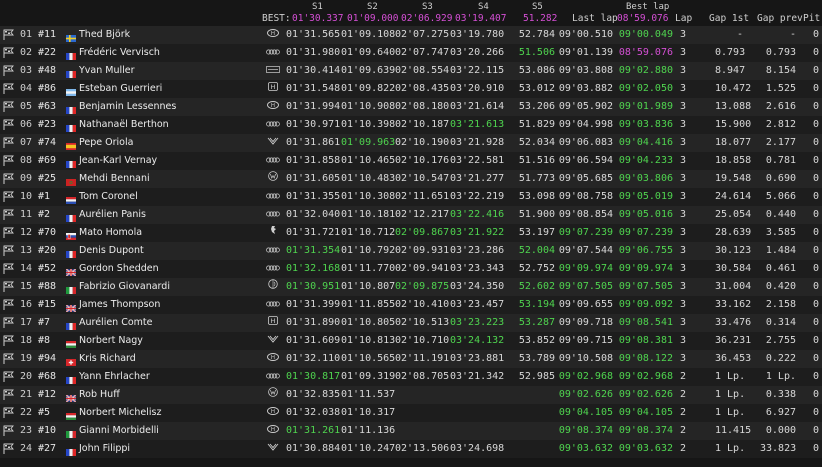 The width and height of the screenshot is (822, 467). What do you see at coordinates (44, 214) in the screenshot?
I see `car-number-cell: #2` at bounding box center [44, 214].